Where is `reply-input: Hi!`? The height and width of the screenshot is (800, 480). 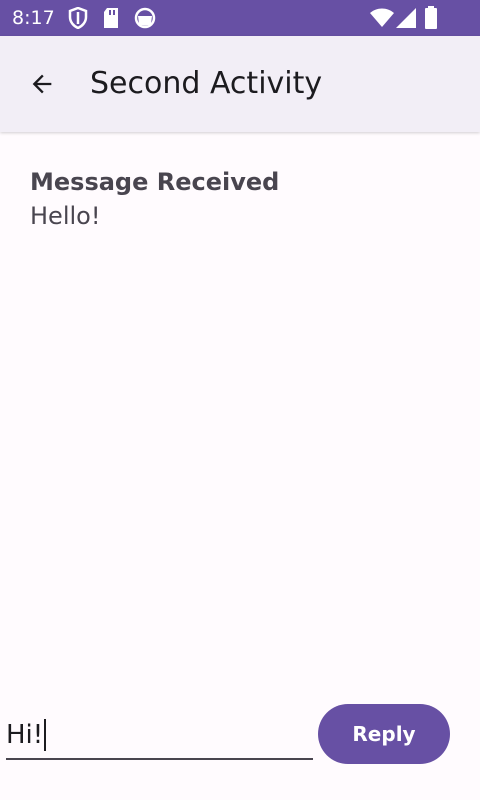 reply-input: Hi! is located at coordinates (159, 736).